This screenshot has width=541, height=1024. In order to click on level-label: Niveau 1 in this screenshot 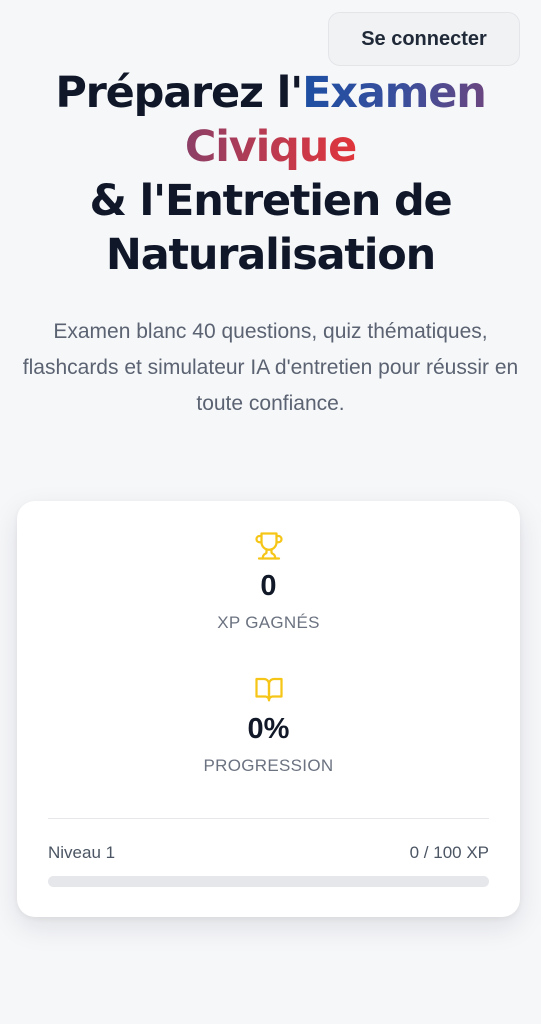, I will do `click(82, 852)`.